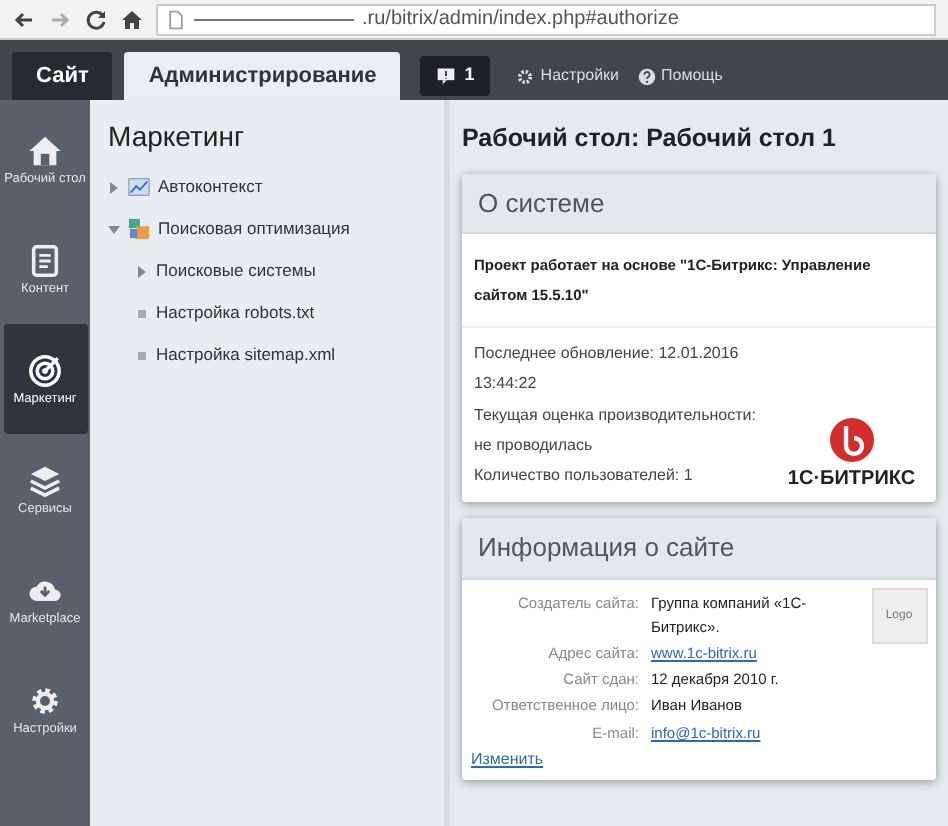 The width and height of the screenshot is (948, 826). I want to click on tree-item-label: Поисковая оптимизация, so click(254, 229).